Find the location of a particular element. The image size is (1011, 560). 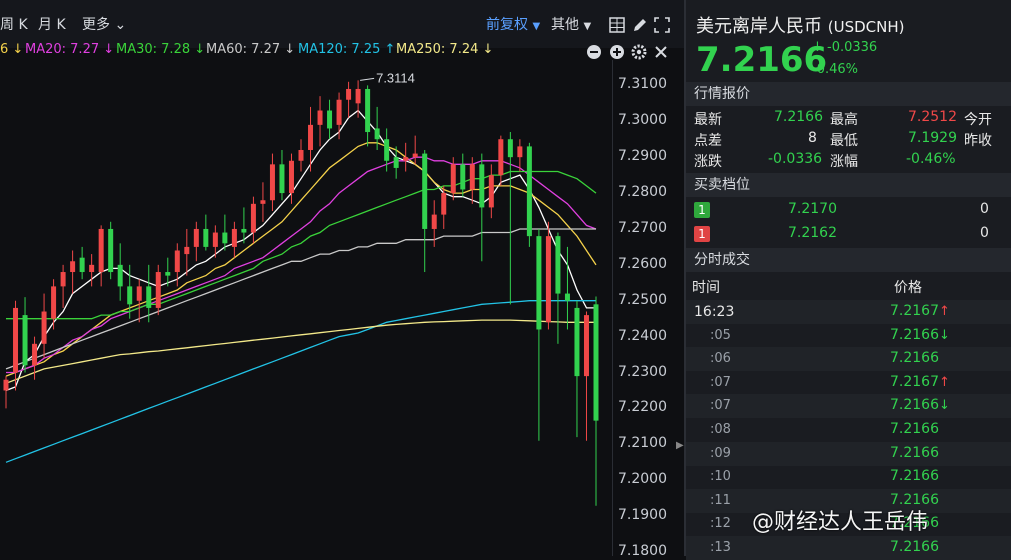

more-label: 更多 is located at coordinates (96, 25).